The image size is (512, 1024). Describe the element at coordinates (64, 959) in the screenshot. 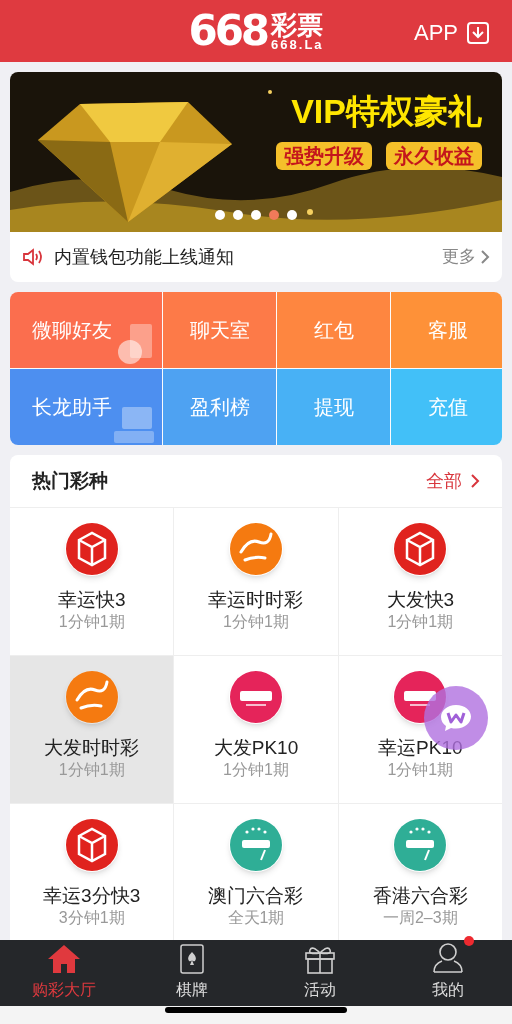

I see `home-icon` at that location.